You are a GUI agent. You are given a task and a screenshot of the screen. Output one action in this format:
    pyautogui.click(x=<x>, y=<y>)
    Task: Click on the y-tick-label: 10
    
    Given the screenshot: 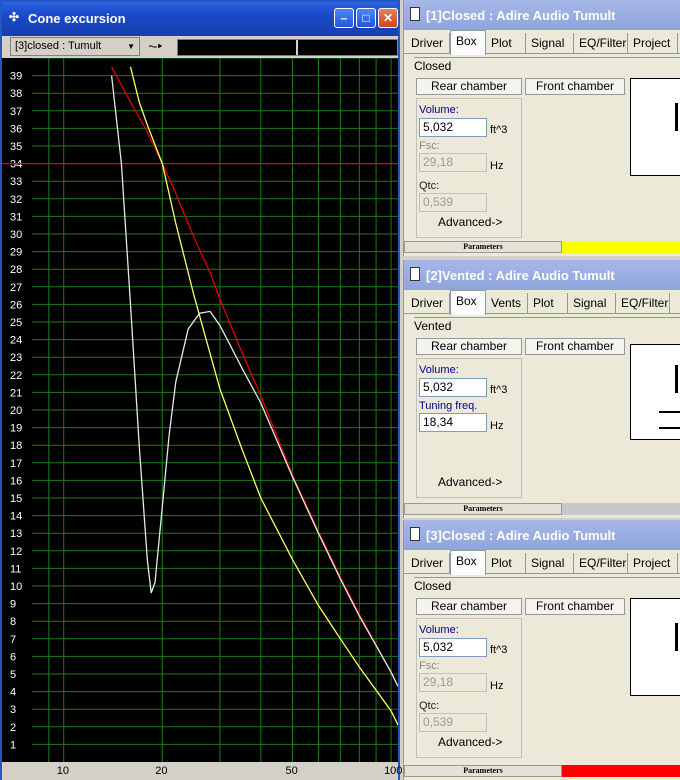 What is the action you would take?
    pyautogui.click(x=16, y=587)
    